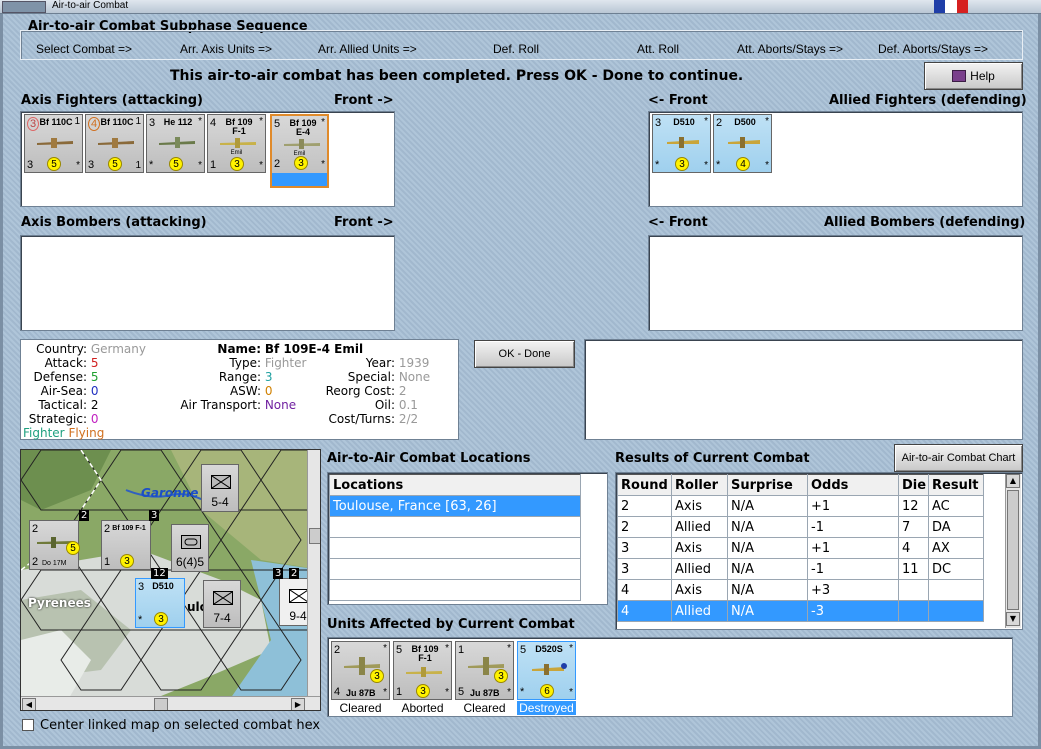  I want to click on counter-bf110c-1: 3 Bf 110C 1 3 5 *, so click(53, 143).